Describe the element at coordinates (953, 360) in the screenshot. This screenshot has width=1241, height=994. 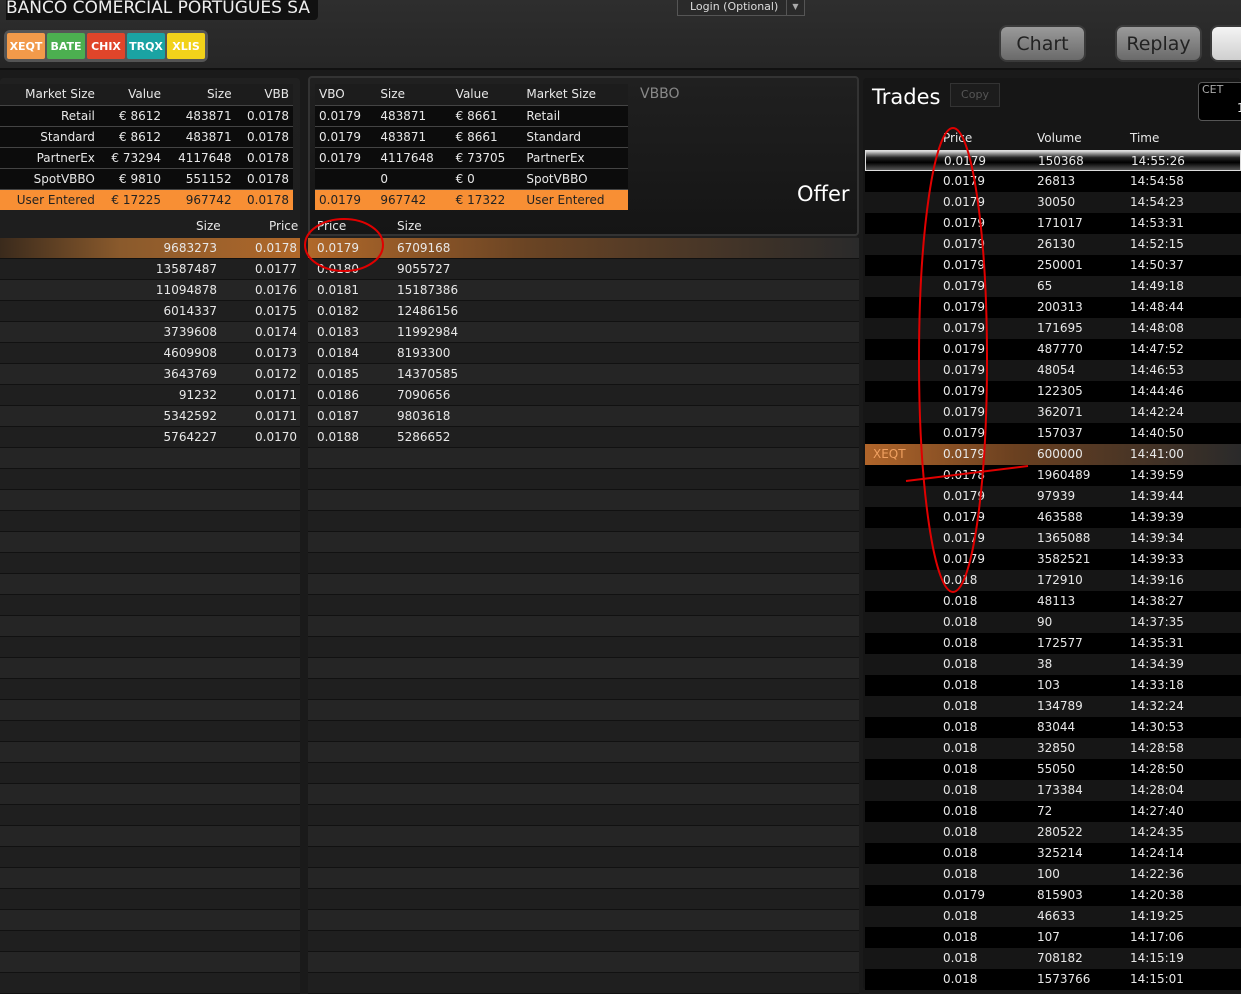
I see `annotation-ellipse-trade-prices` at that location.